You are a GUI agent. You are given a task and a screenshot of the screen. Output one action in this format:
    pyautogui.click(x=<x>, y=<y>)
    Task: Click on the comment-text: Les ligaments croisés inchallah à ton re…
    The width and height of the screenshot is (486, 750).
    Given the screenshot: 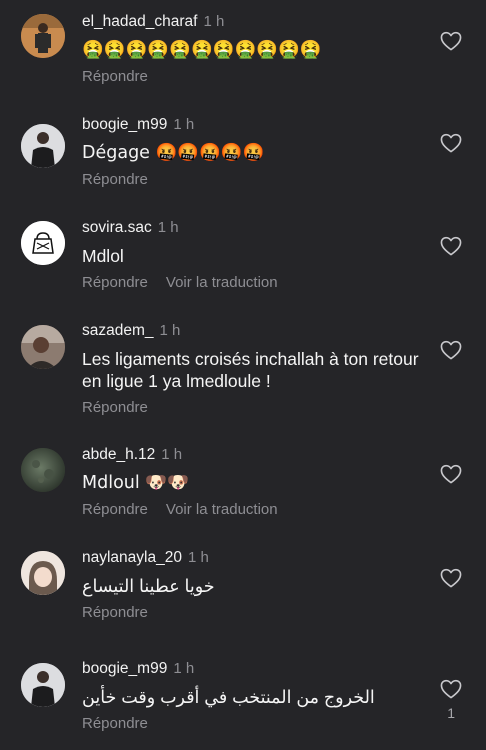 What is the action you would take?
    pyautogui.click(x=250, y=370)
    